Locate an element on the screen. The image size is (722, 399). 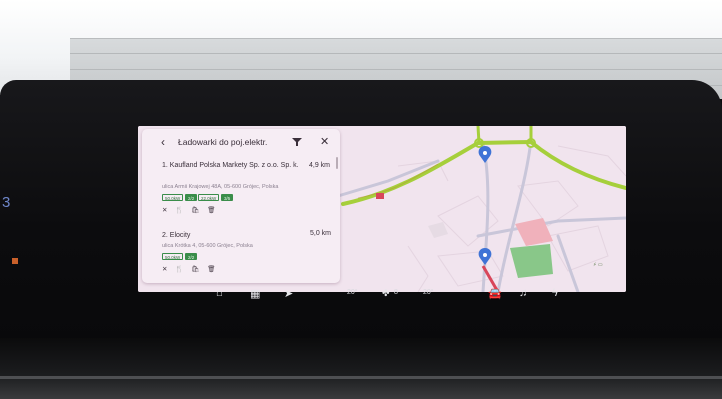
power-chip: 22.0kW is located at coordinates (209, 197).